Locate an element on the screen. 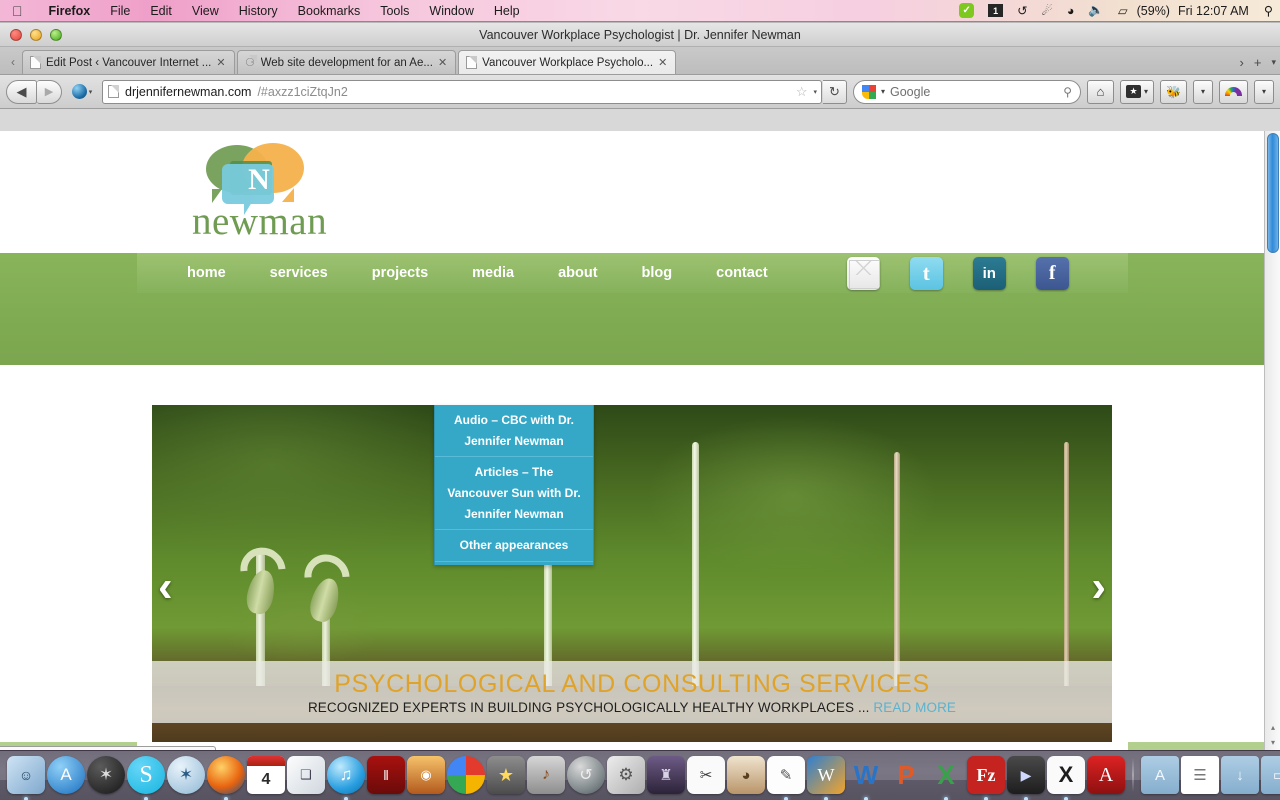 Image resolution: width=1280 pixels, height=800 pixels. nav-item-services: services is located at coordinates (299, 273).